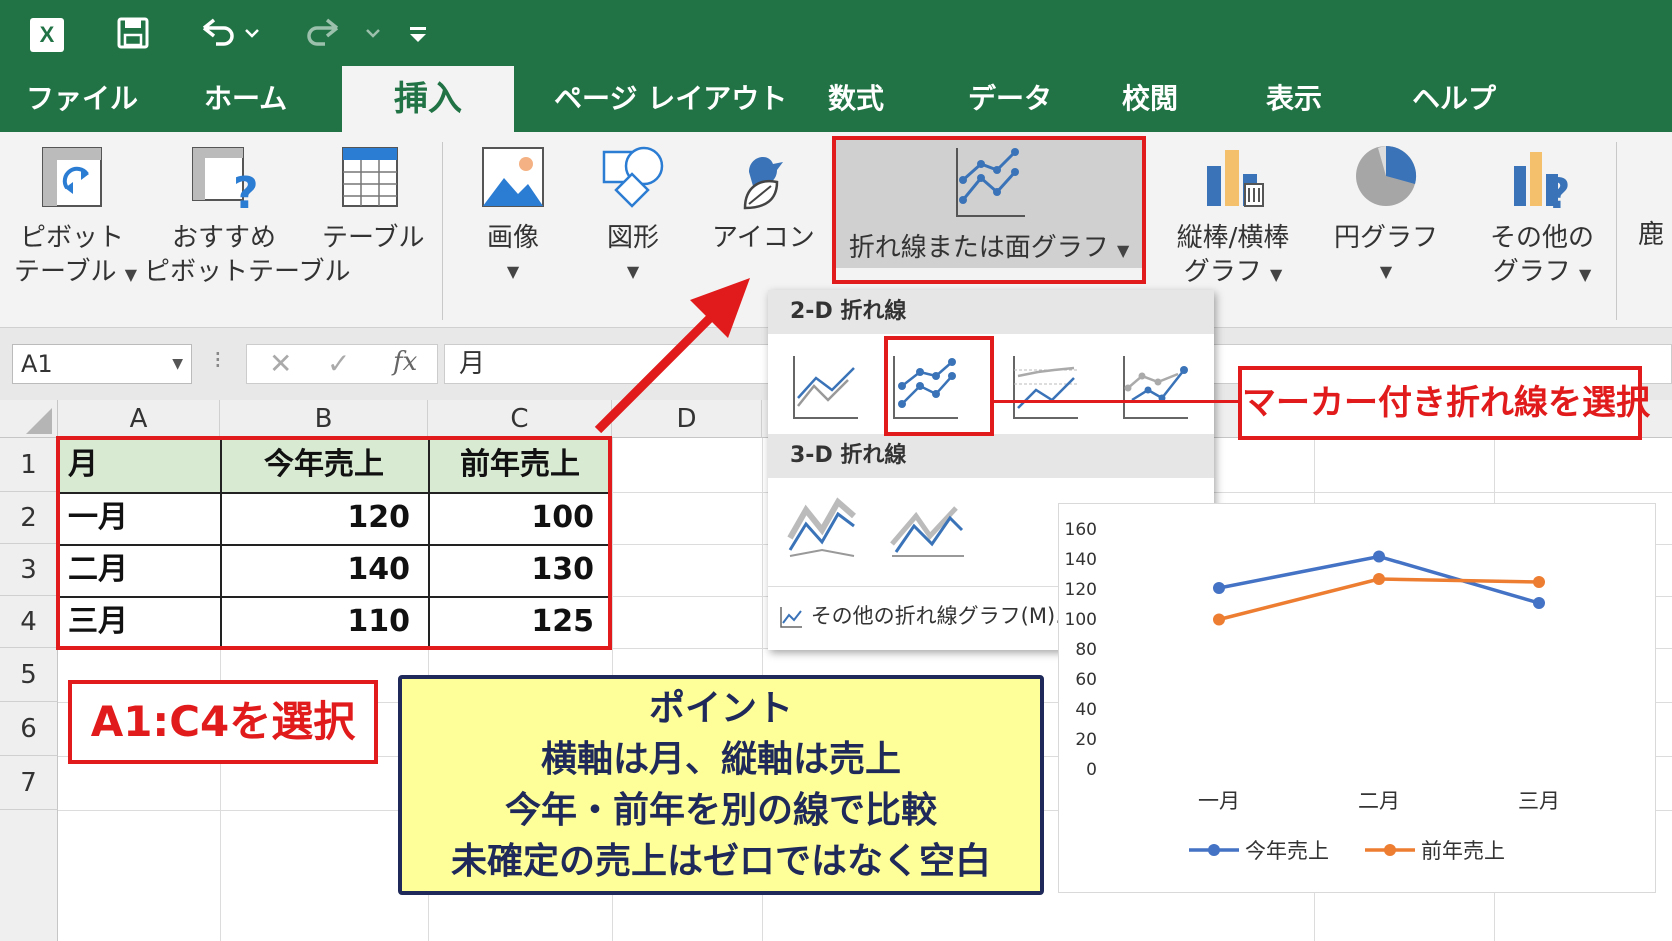 The width and height of the screenshot is (1672, 941). I want to click on red-arrow-icon, so click(672, 356).